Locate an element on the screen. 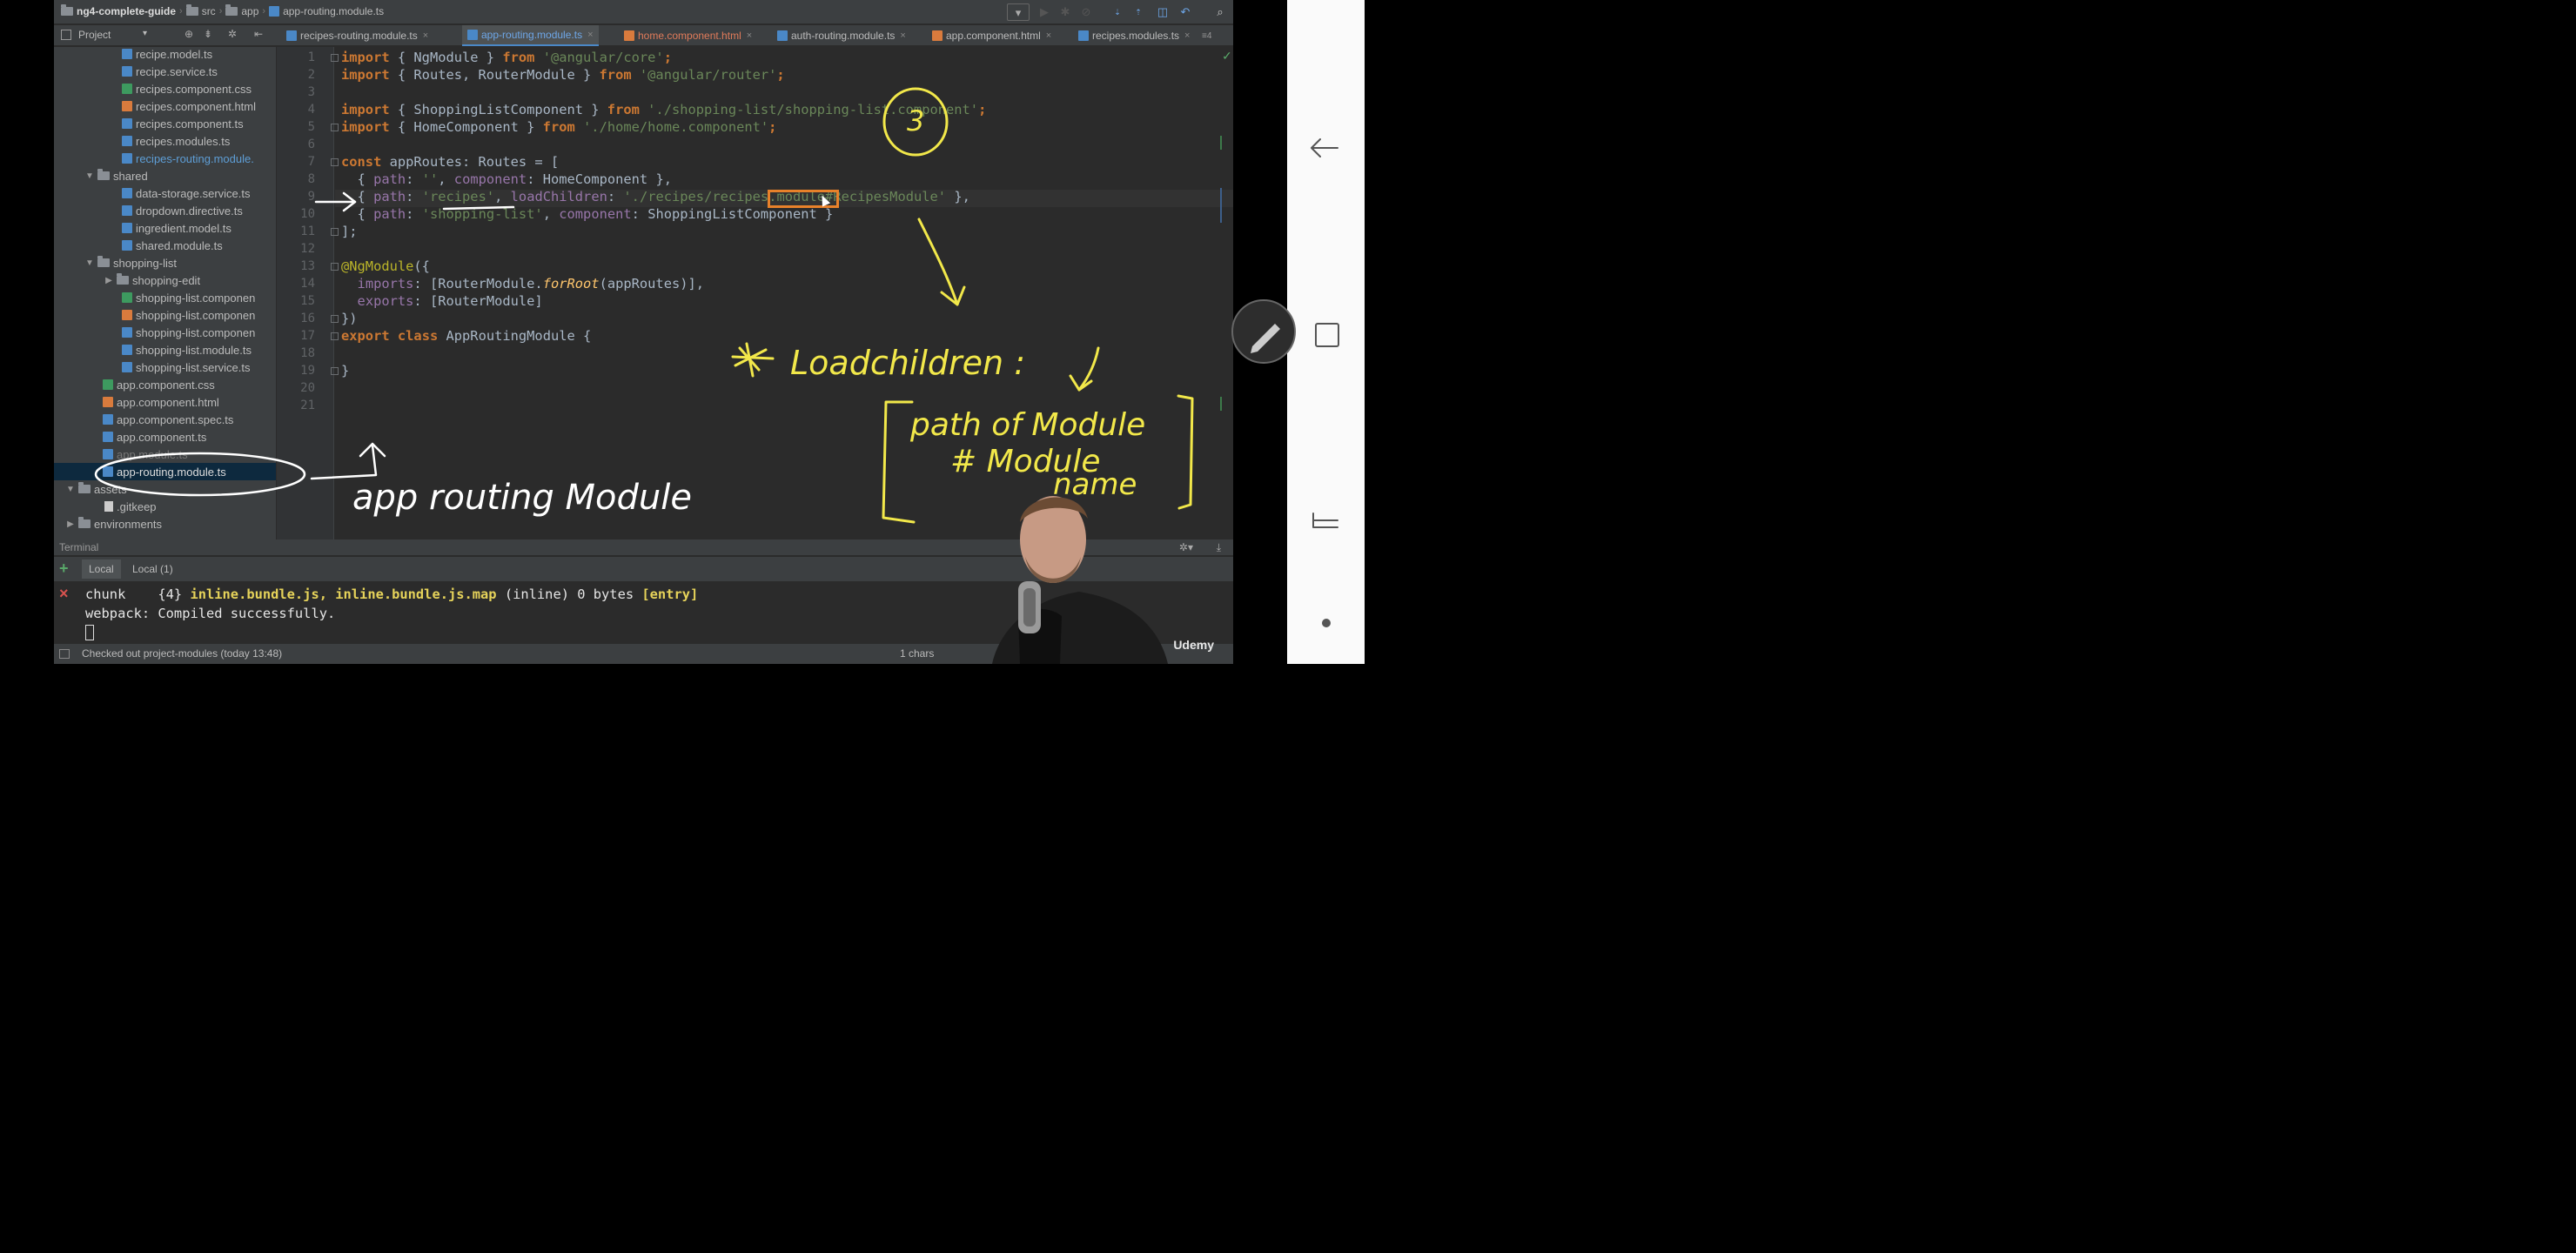  tree-file: app.component.ts is located at coordinates (155, 437).